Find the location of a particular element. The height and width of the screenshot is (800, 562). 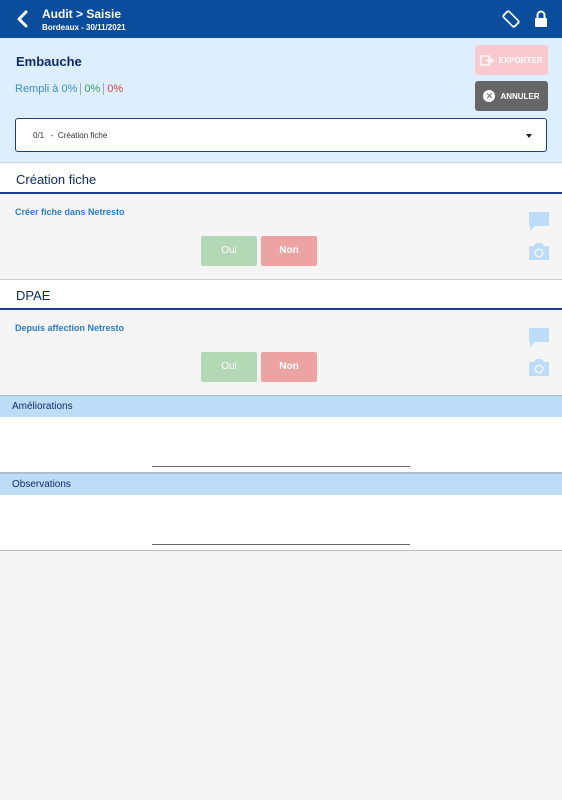

section-dropdown: 0/1 - Création fiche is located at coordinates (281, 135).